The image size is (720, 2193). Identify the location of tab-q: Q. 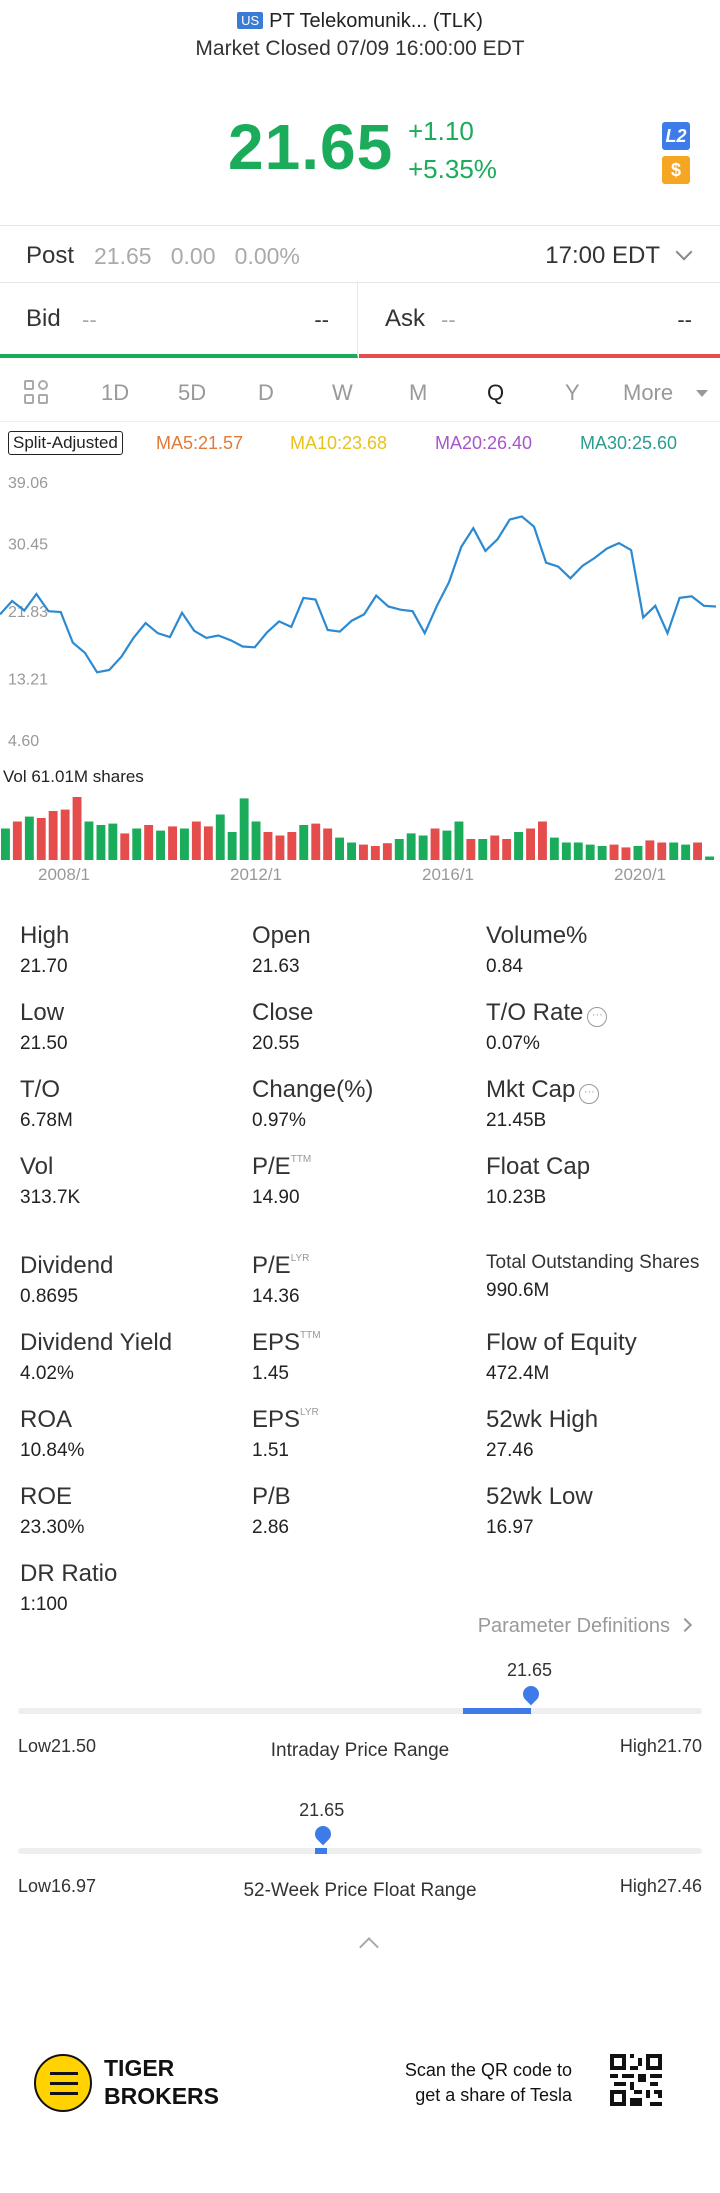
(495, 393).